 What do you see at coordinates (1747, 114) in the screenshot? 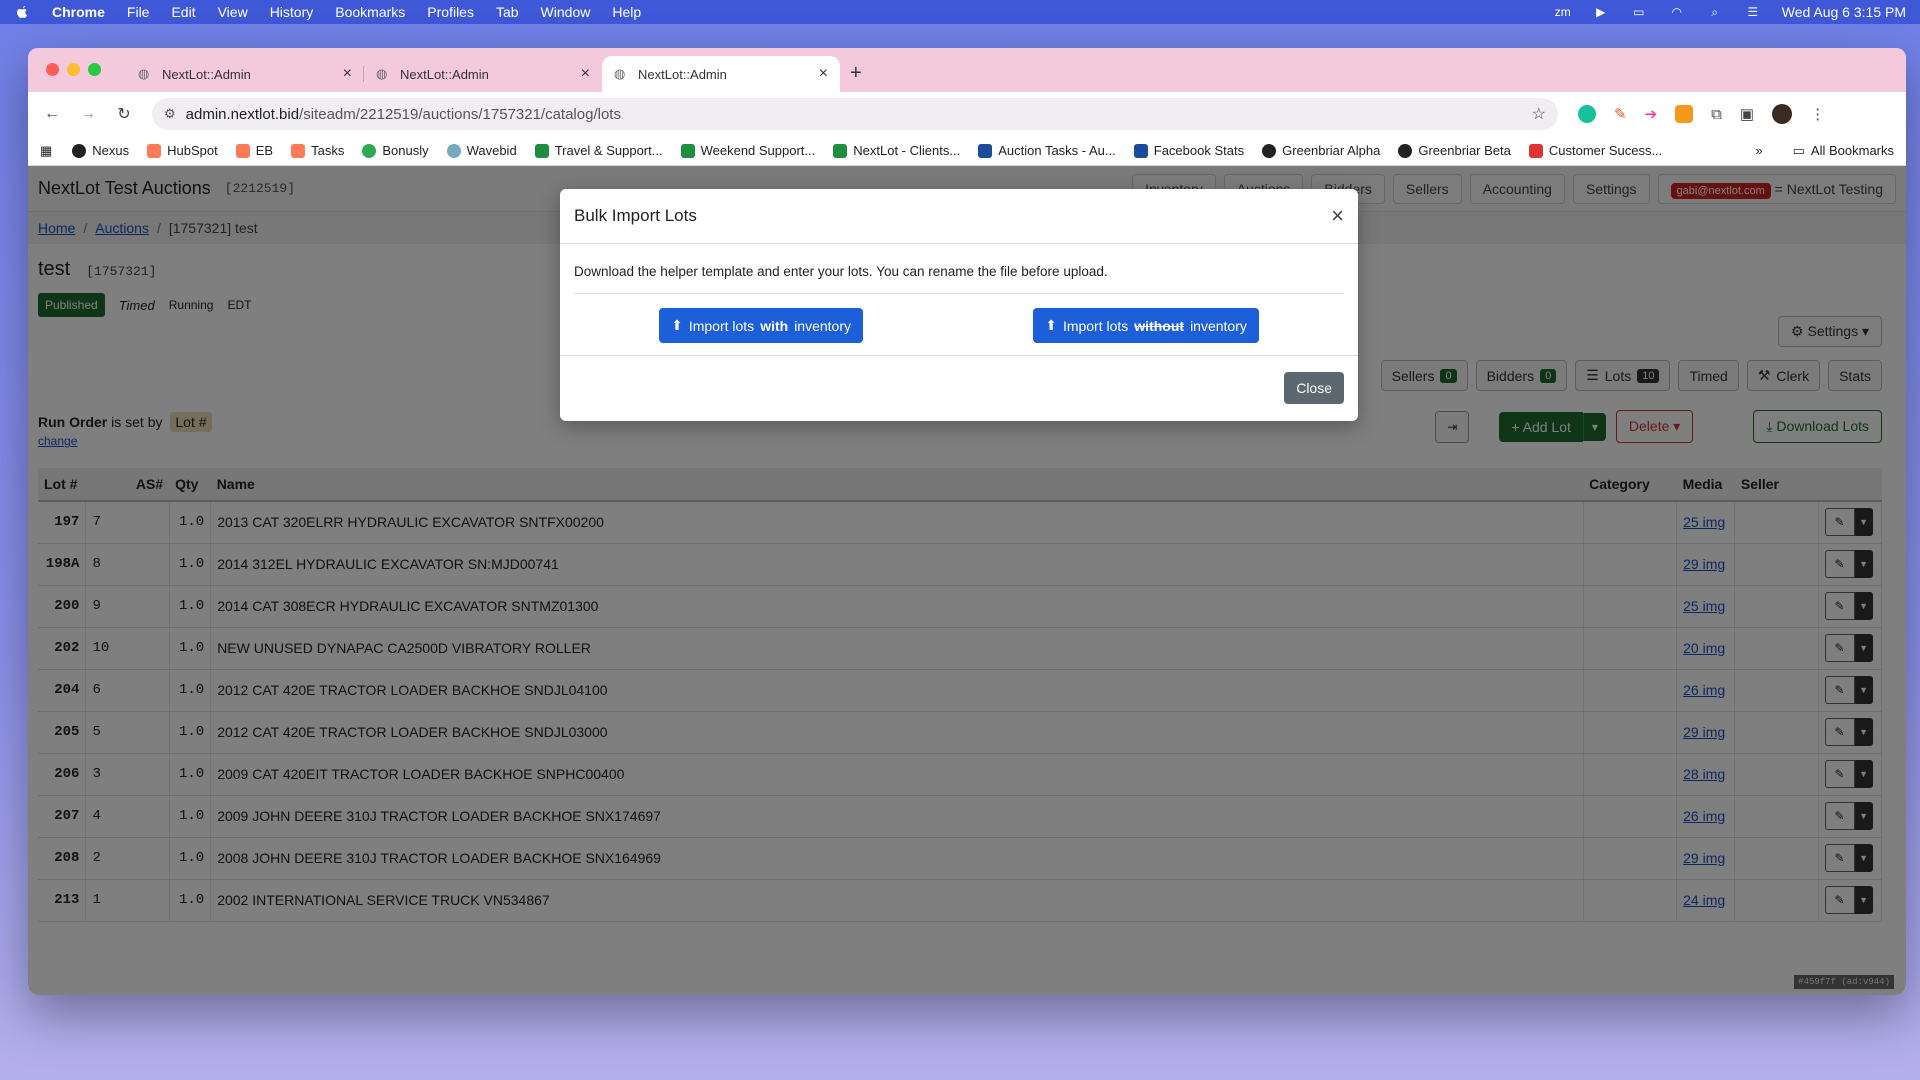
I see `sidepanel-icon: ▣` at bounding box center [1747, 114].